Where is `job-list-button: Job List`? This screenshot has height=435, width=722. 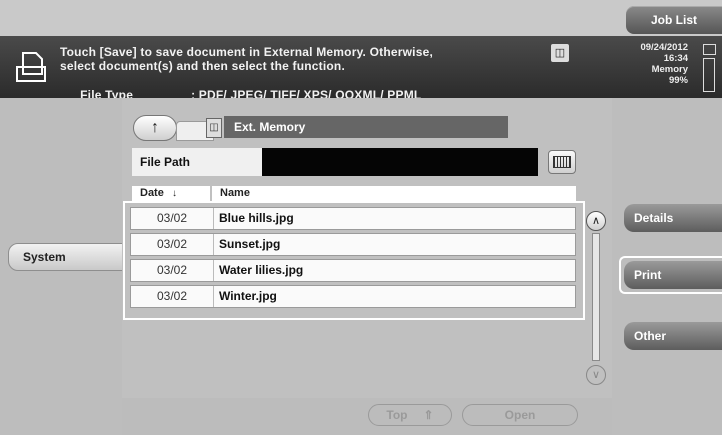 job-list-button: Job List is located at coordinates (674, 20).